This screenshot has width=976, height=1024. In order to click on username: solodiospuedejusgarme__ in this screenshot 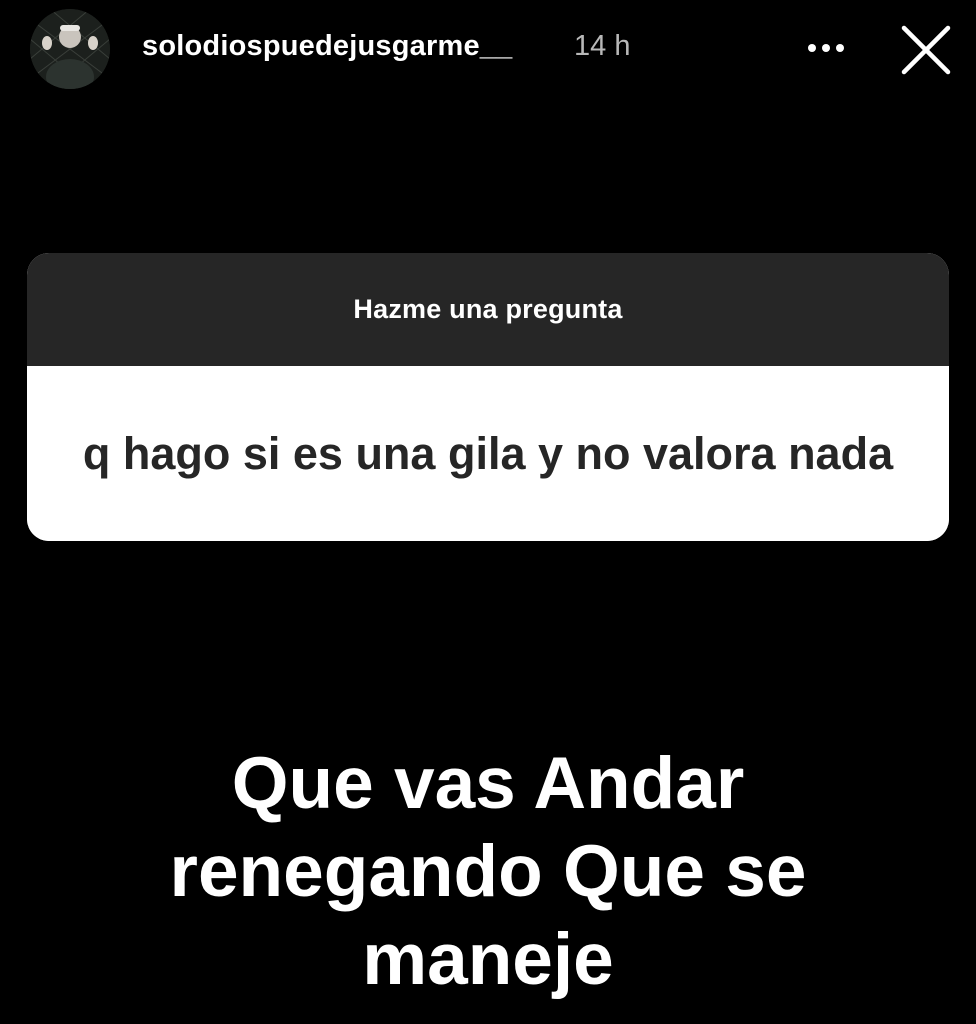, I will do `click(327, 46)`.